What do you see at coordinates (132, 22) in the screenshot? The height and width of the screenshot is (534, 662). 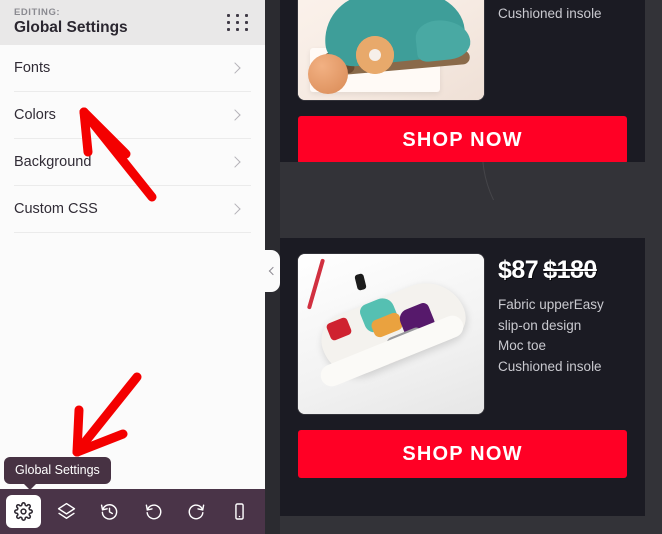 I see `panel-header: EDITING: Global Settings` at bounding box center [132, 22].